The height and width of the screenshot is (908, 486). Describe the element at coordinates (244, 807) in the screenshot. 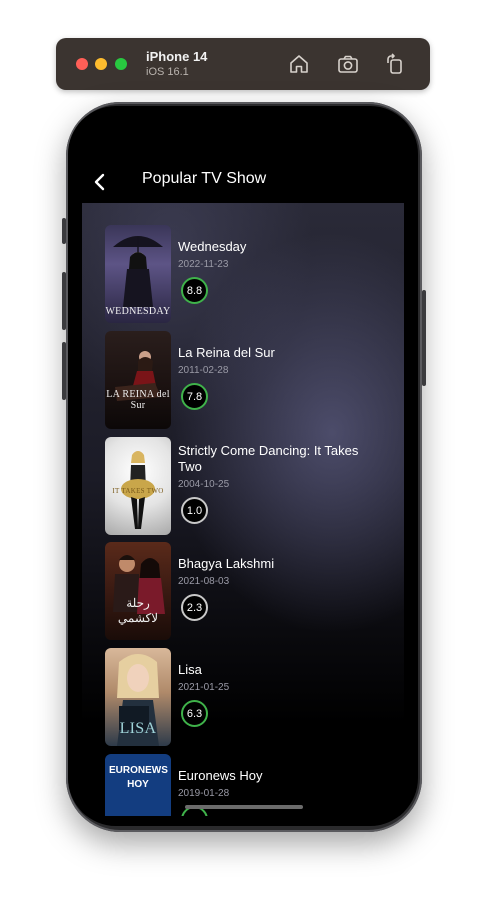

I see `home-indicator` at that location.